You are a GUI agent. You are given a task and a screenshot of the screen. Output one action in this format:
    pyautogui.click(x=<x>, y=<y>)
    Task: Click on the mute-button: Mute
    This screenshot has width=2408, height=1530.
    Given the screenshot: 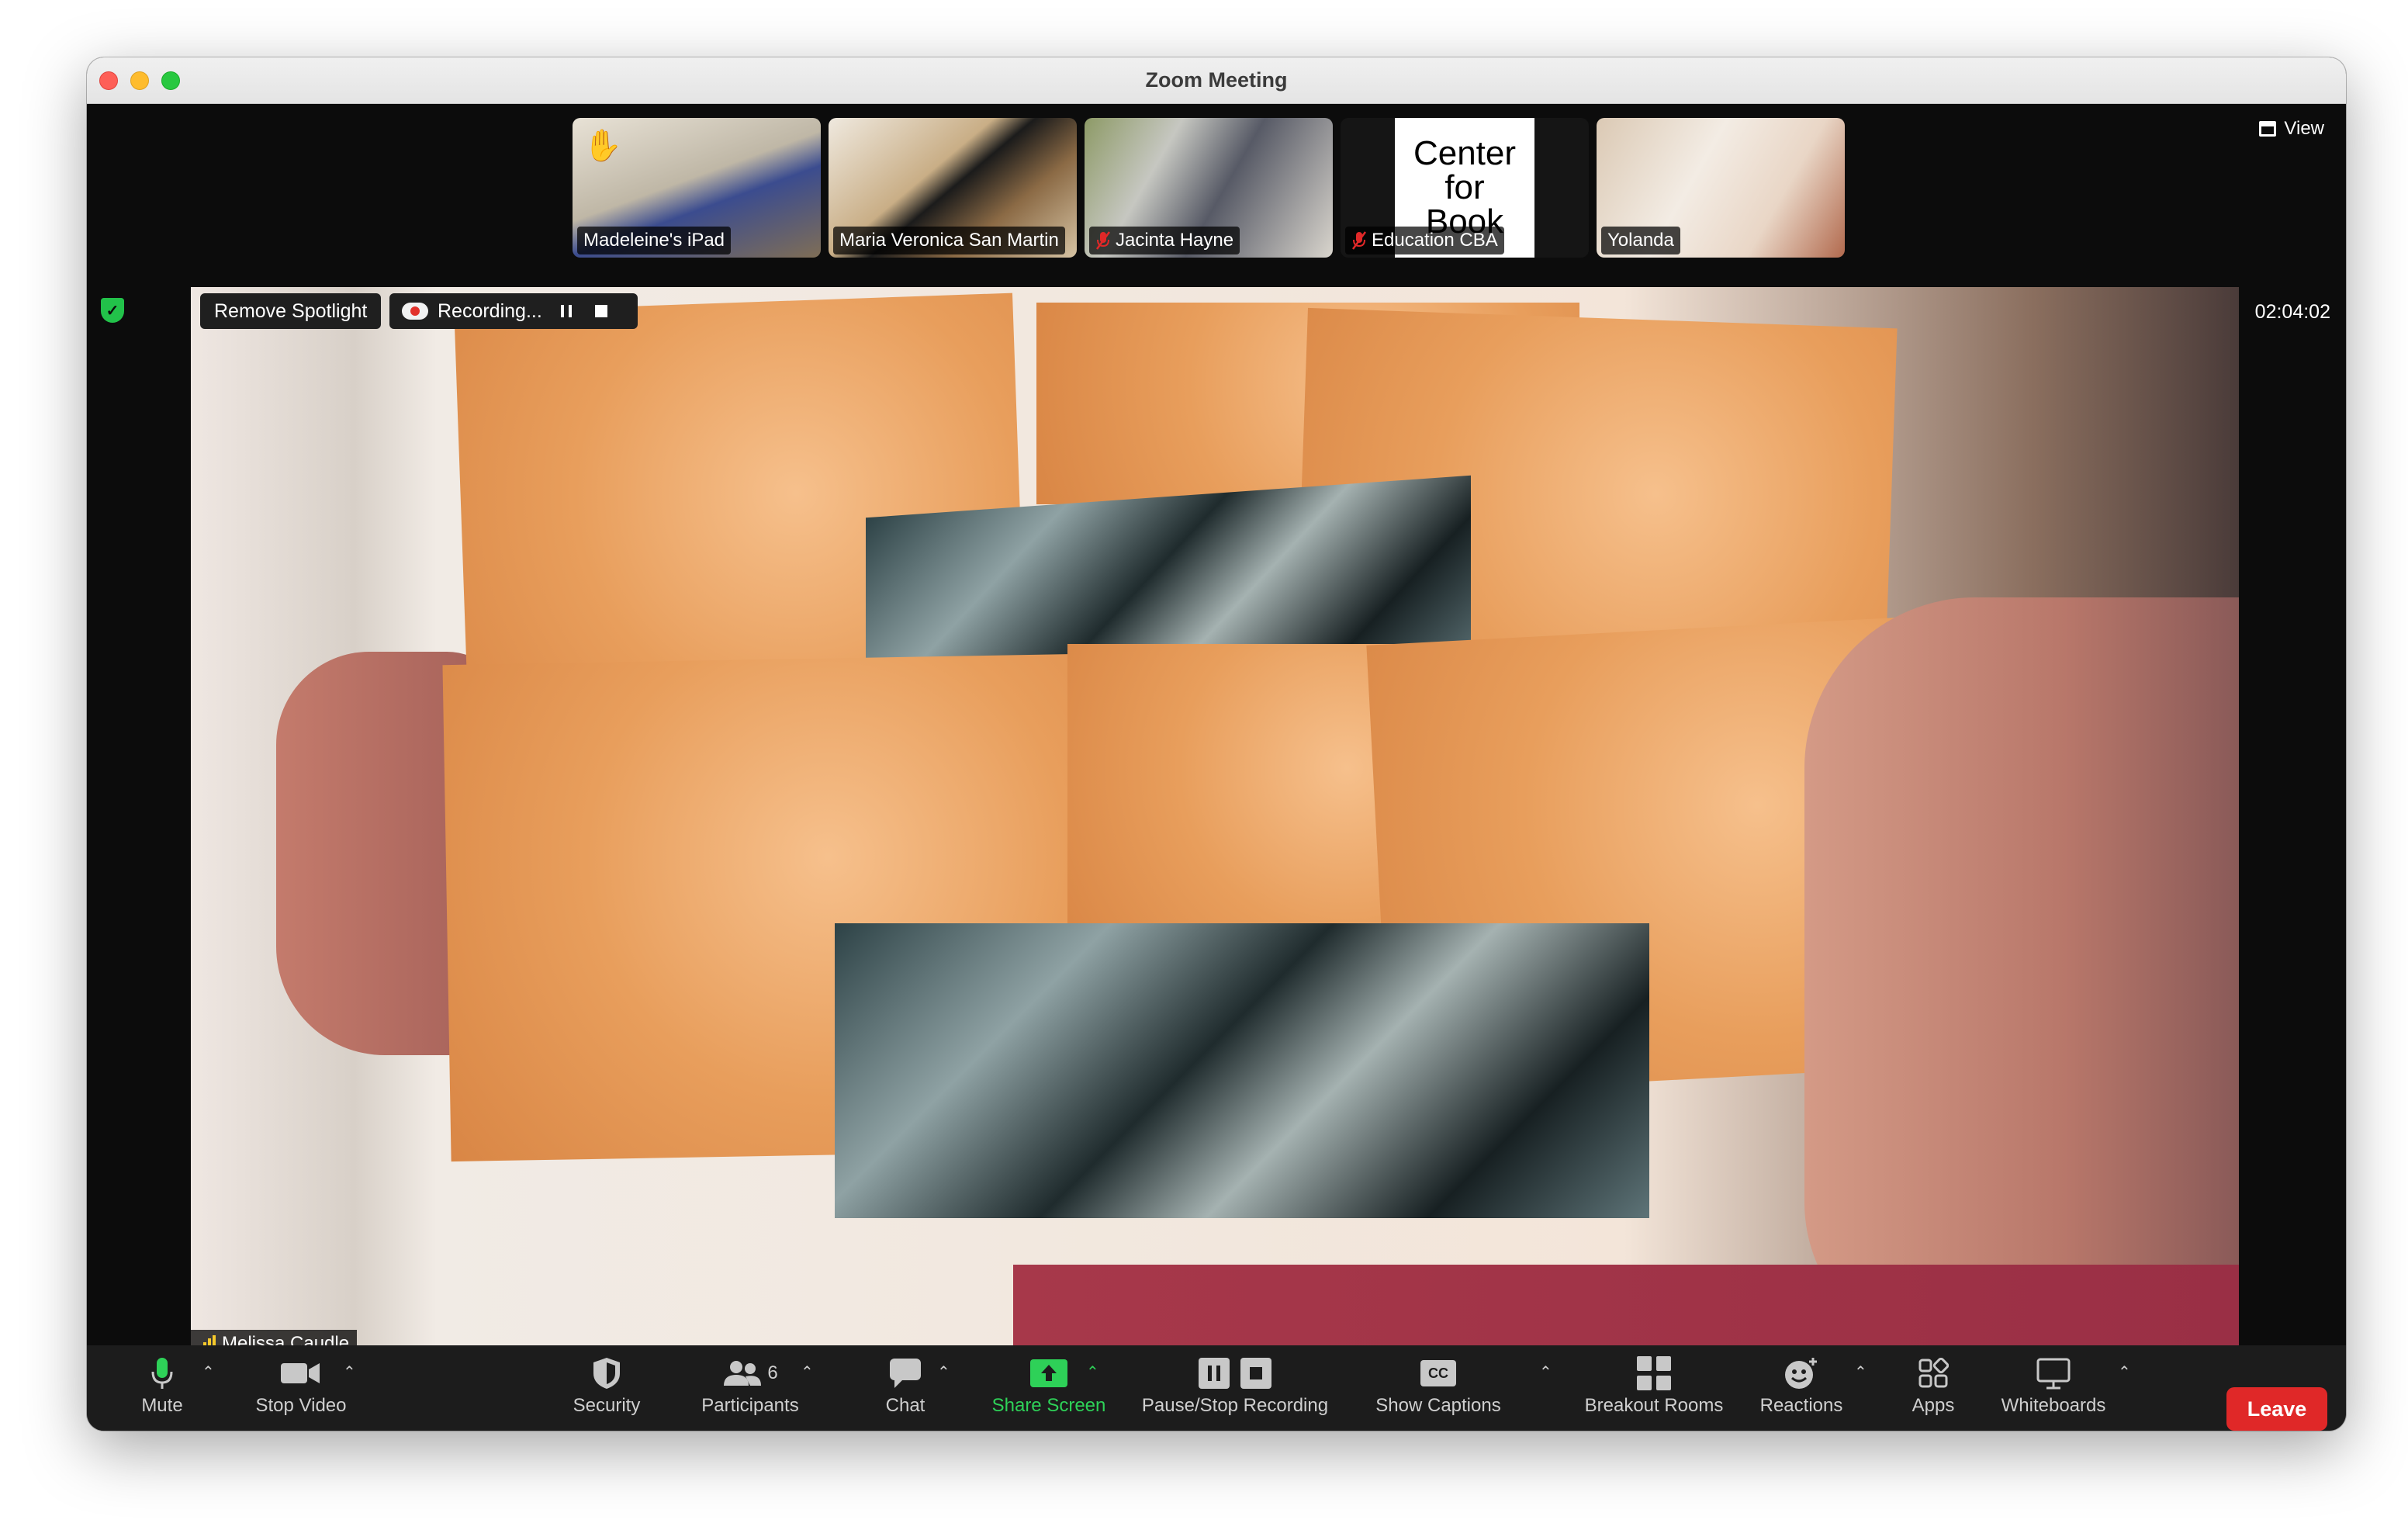 What is the action you would take?
    pyautogui.click(x=162, y=1388)
    